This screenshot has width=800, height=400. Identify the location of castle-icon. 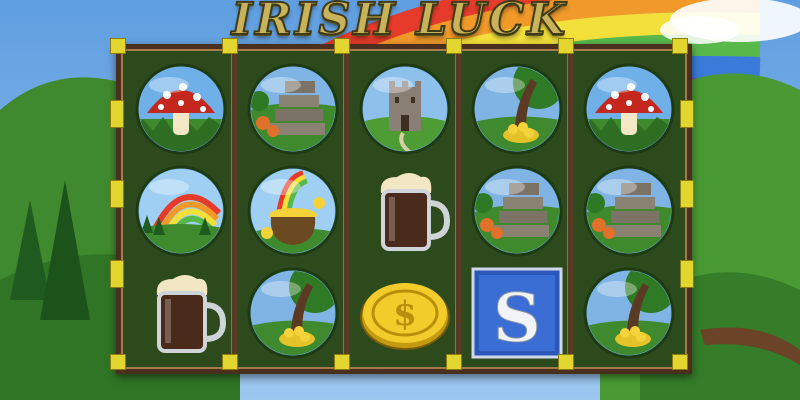
(405, 109).